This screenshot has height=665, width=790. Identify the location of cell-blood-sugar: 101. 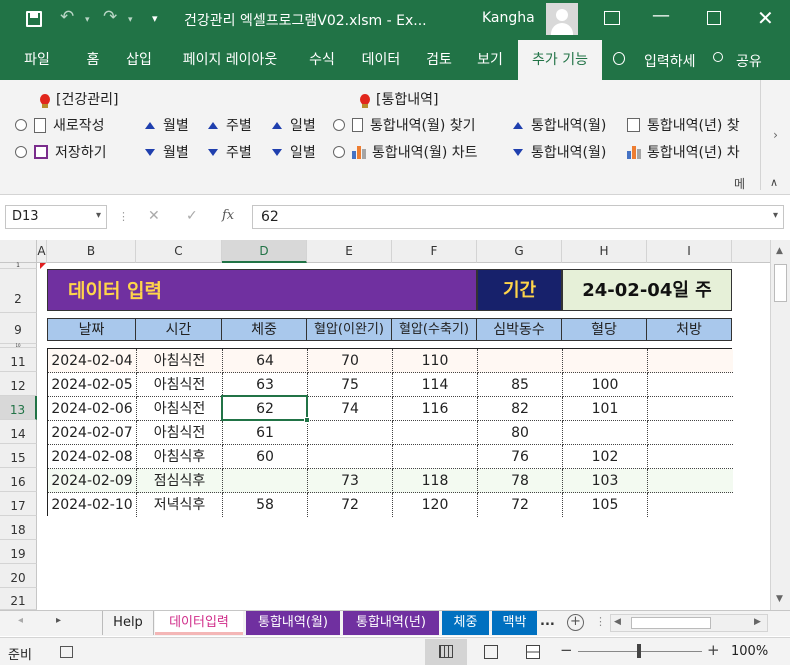
(605, 409).